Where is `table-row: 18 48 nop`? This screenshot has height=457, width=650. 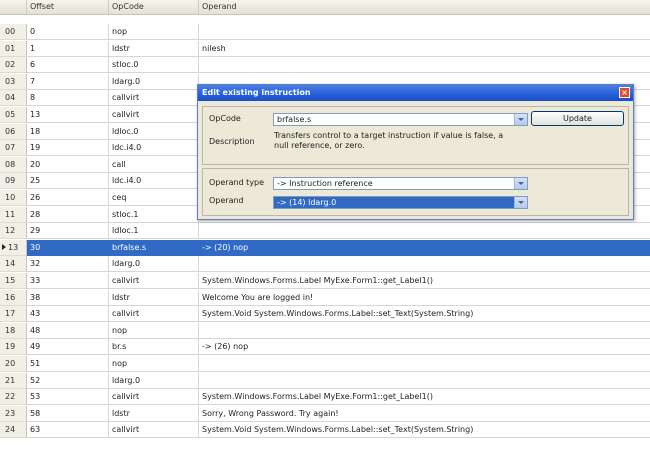 table-row: 18 48 nop is located at coordinates (325, 331).